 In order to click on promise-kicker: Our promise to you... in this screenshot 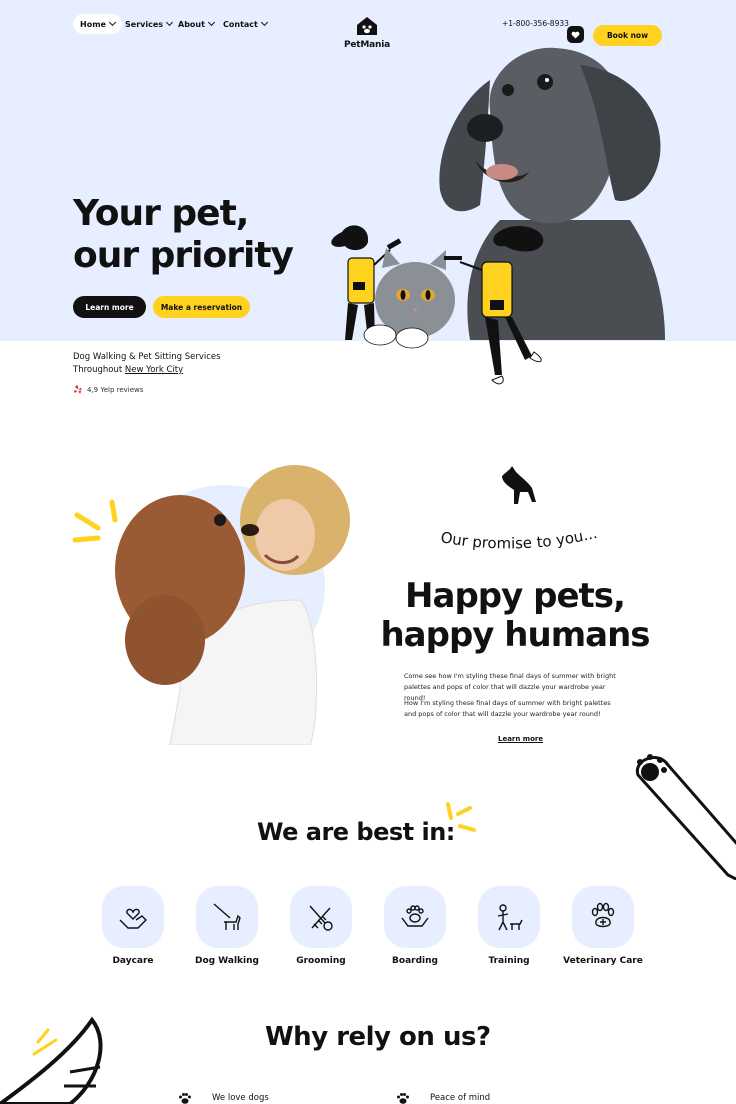, I will do `click(519, 538)`.